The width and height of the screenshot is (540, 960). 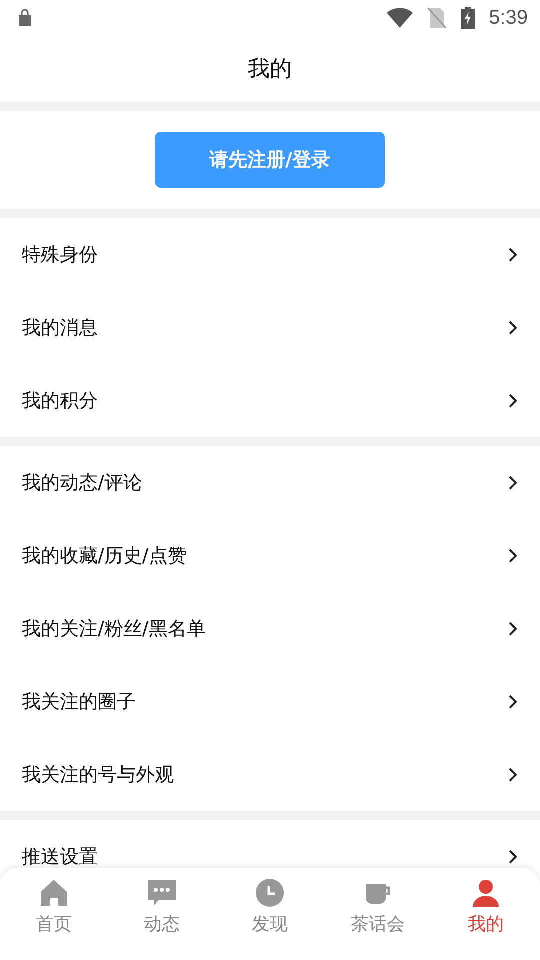 I want to click on tab: 动态, so click(x=162, y=914).